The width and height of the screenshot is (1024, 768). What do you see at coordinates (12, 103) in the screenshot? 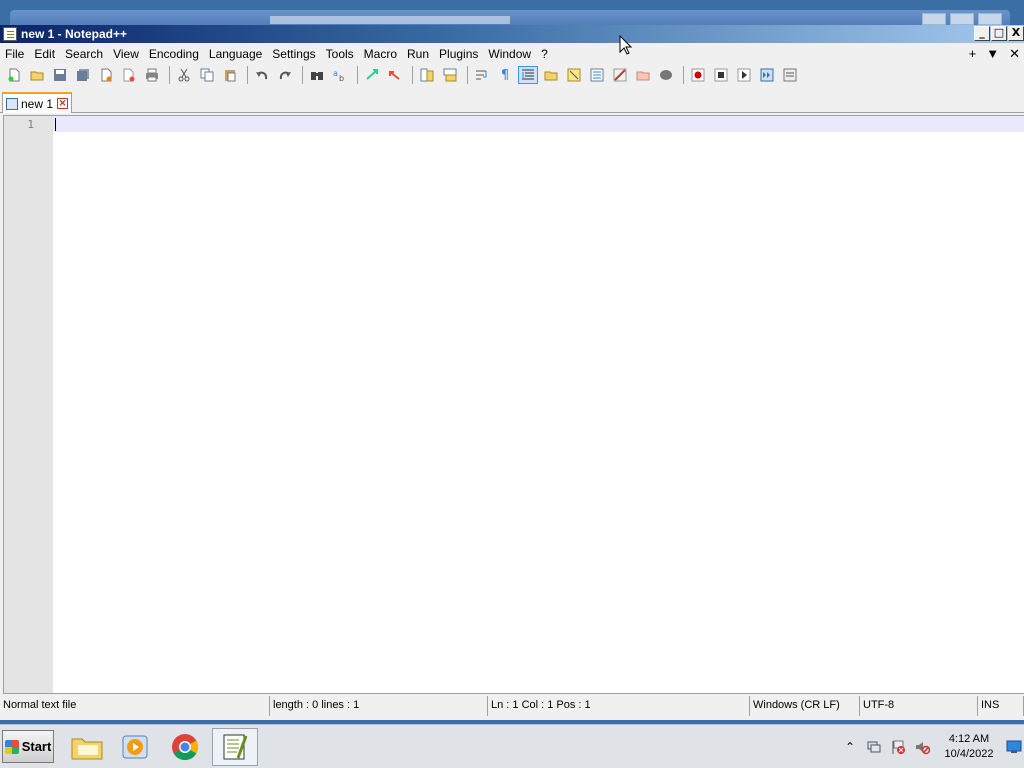
I see `file-icon` at bounding box center [12, 103].